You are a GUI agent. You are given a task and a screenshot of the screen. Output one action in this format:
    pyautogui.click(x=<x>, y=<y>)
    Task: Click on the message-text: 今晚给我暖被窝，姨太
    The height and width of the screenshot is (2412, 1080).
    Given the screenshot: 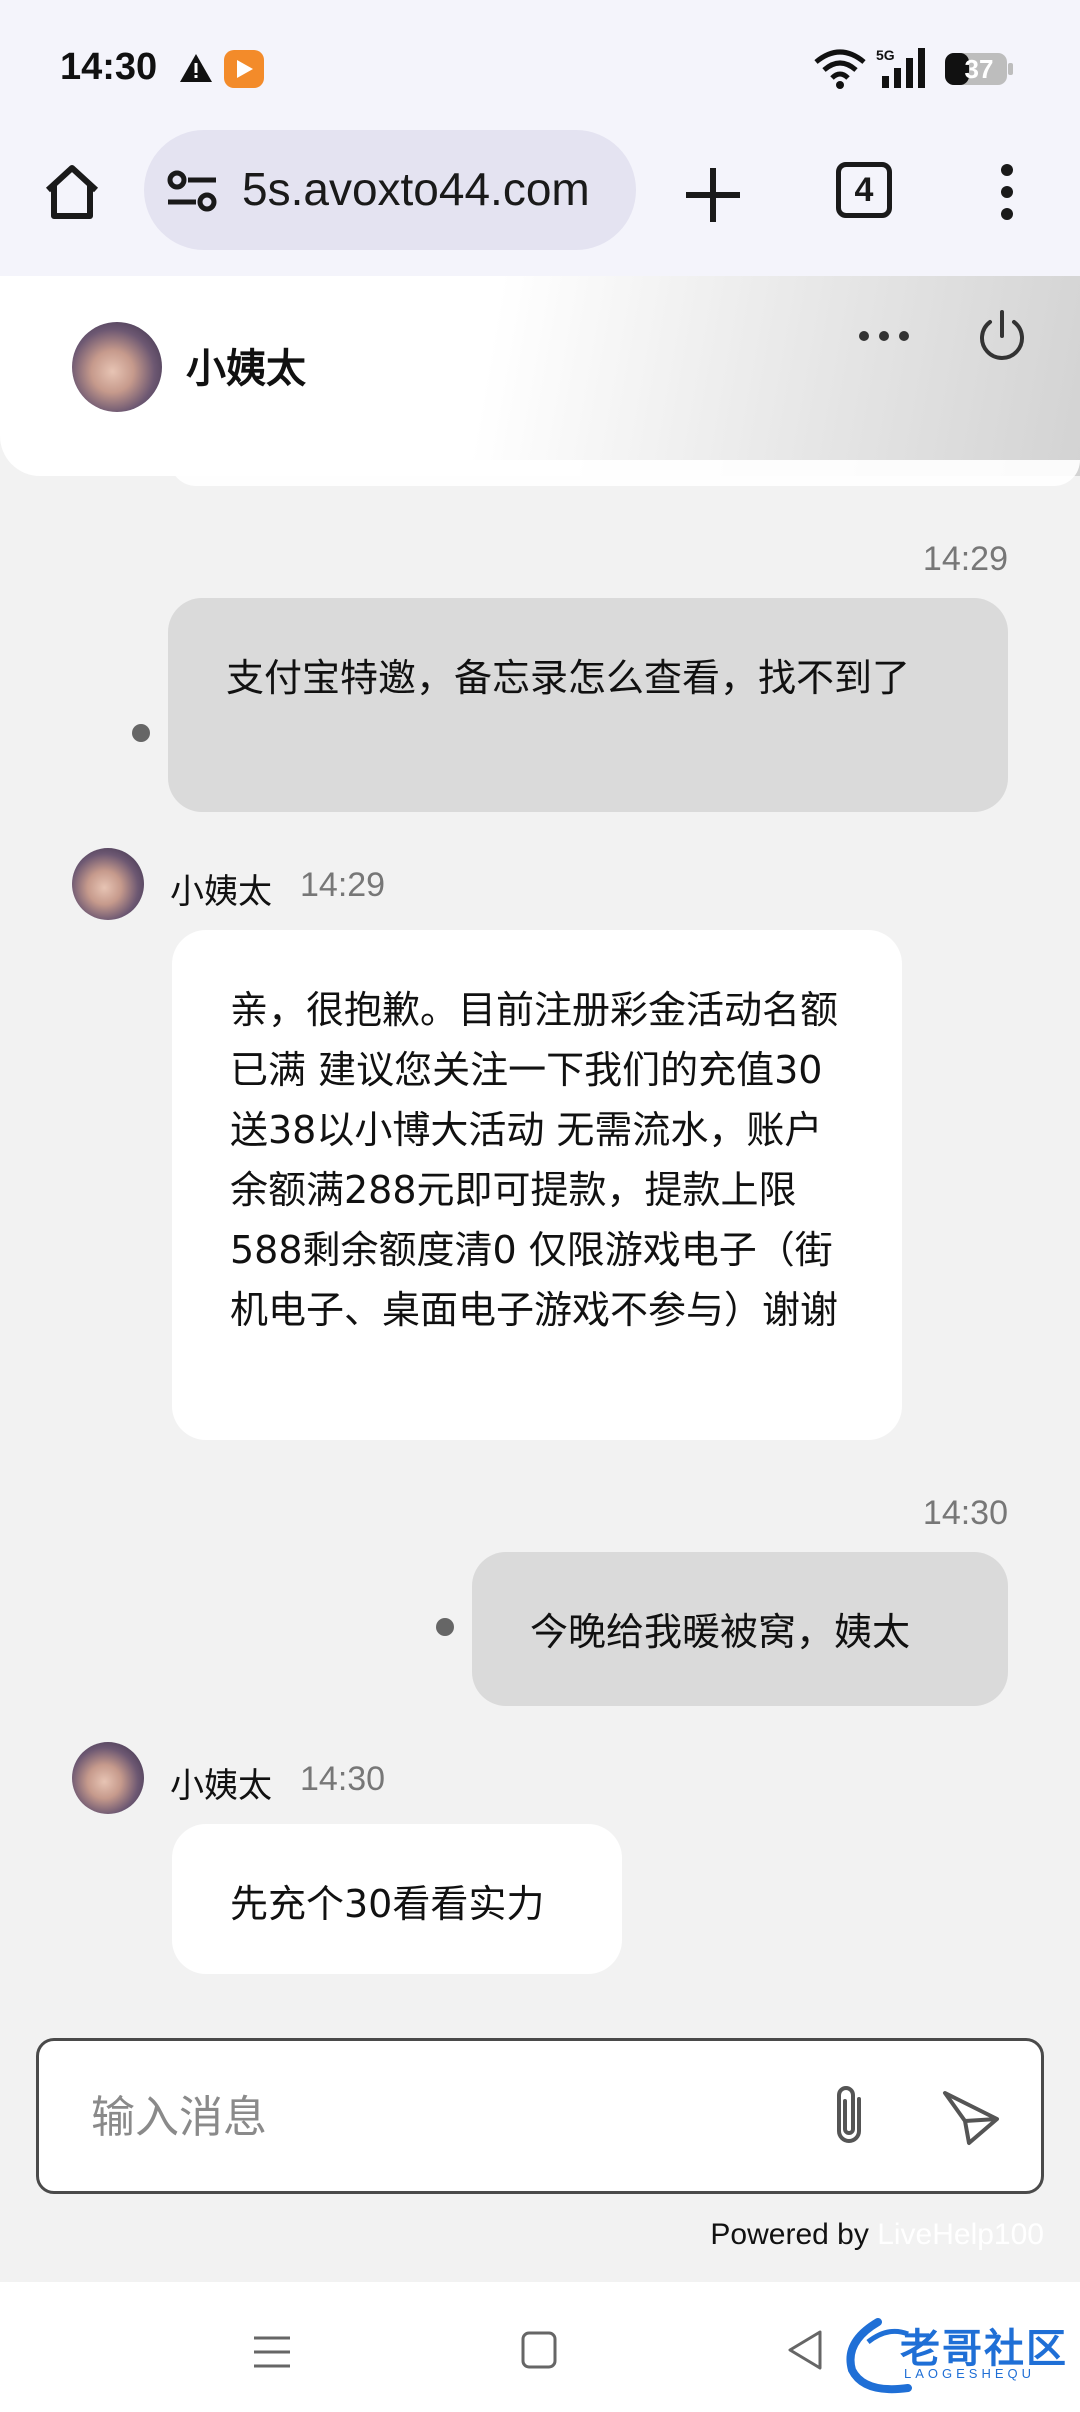 What is the action you would take?
    pyautogui.click(x=720, y=1632)
    